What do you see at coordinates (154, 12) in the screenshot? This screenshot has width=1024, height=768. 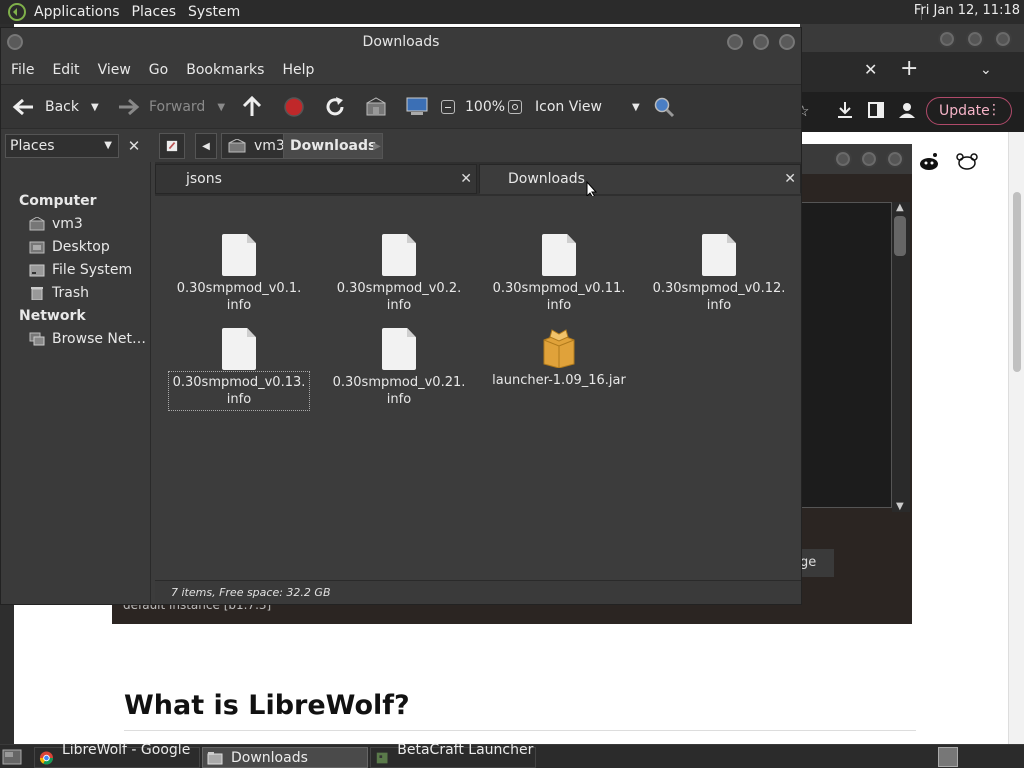 I see `places-menu: Places` at bounding box center [154, 12].